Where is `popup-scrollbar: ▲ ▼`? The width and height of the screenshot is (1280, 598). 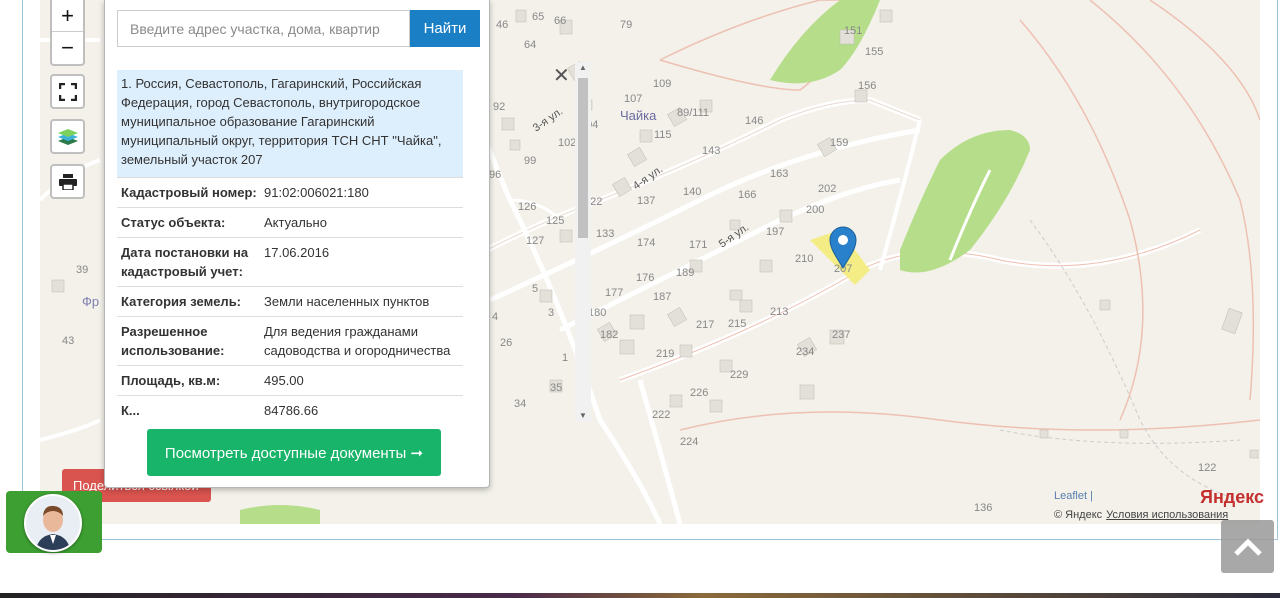
popup-scrollbar: ▲ ▼ is located at coordinates (583, 242).